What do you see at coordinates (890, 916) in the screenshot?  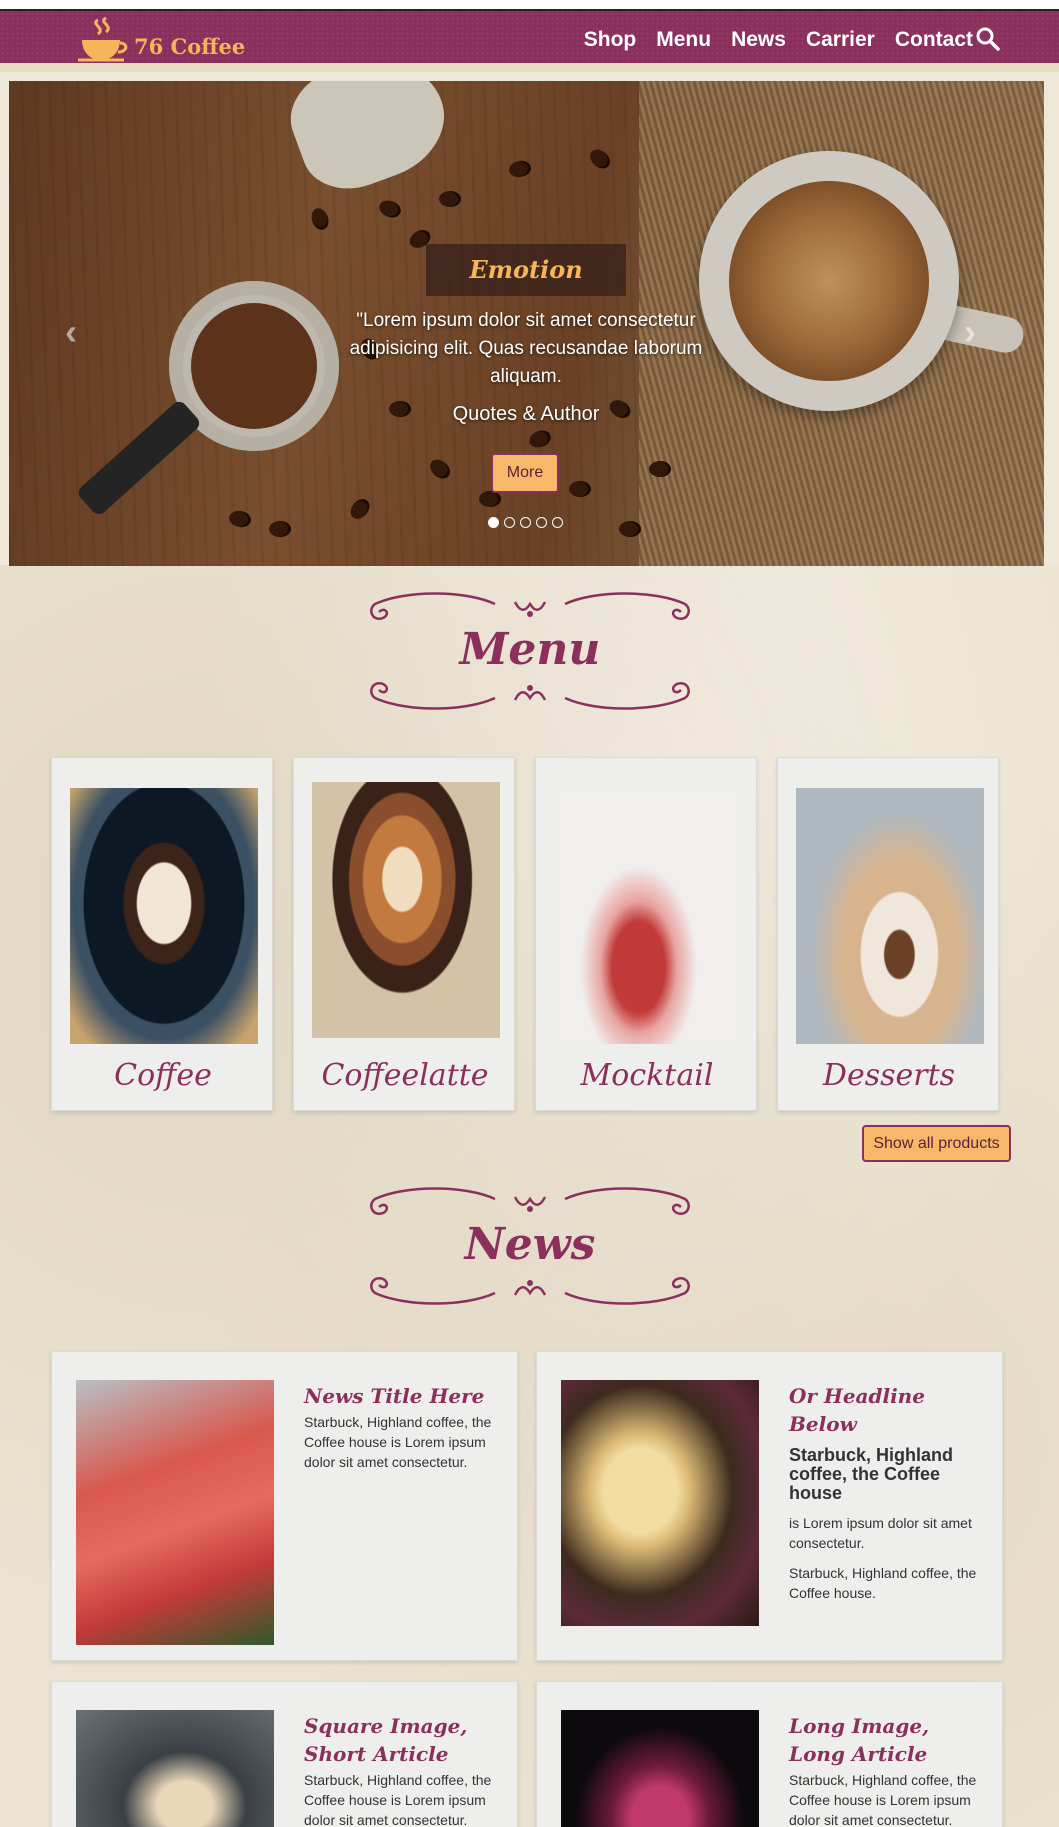 I see `desserts-image` at bounding box center [890, 916].